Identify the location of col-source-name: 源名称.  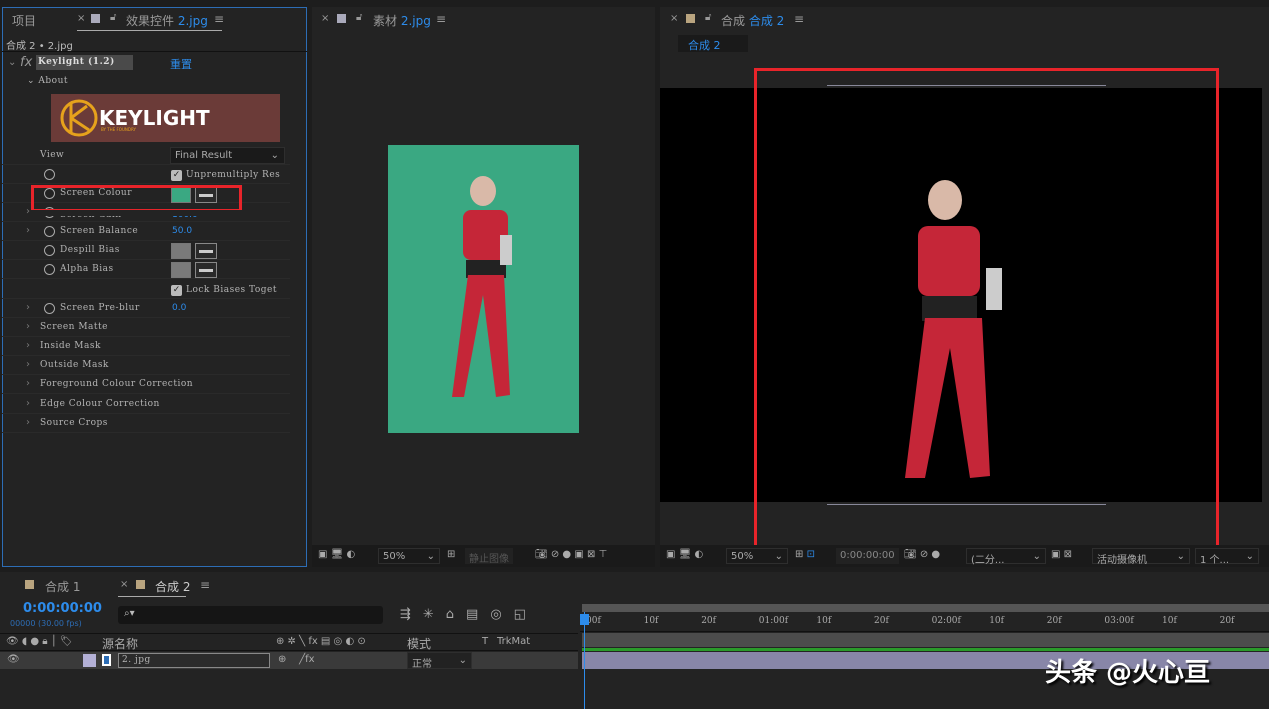
(120, 643).